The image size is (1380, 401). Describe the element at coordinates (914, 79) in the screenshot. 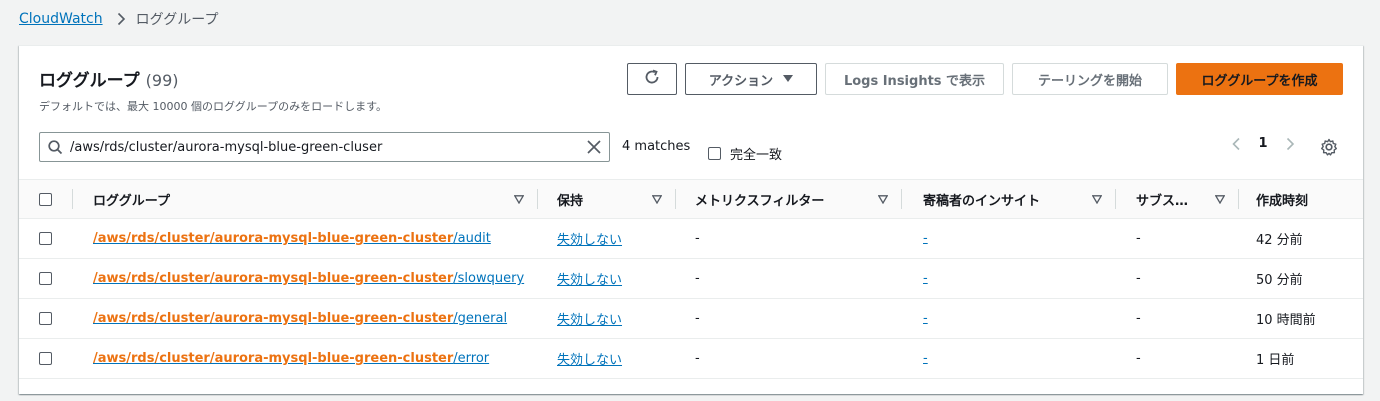

I see `logs-insights-button: Logs Insights で表示` at that location.